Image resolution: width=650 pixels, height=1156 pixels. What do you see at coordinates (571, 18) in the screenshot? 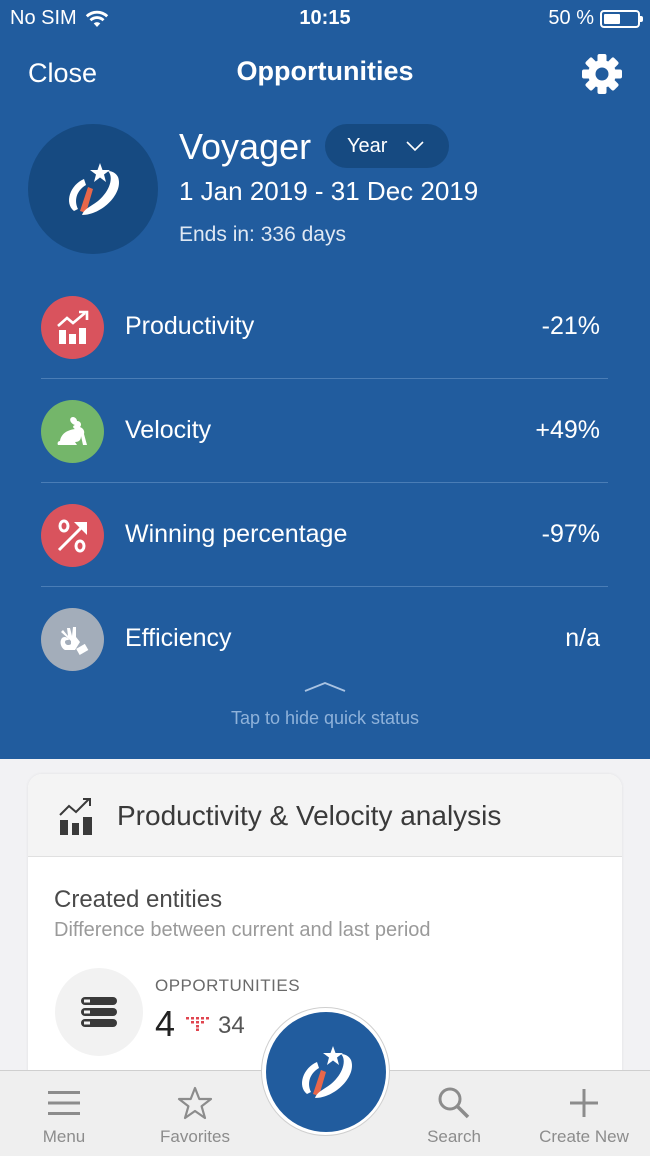
I see `battery-percent: 50 %` at bounding box center [571, 18].